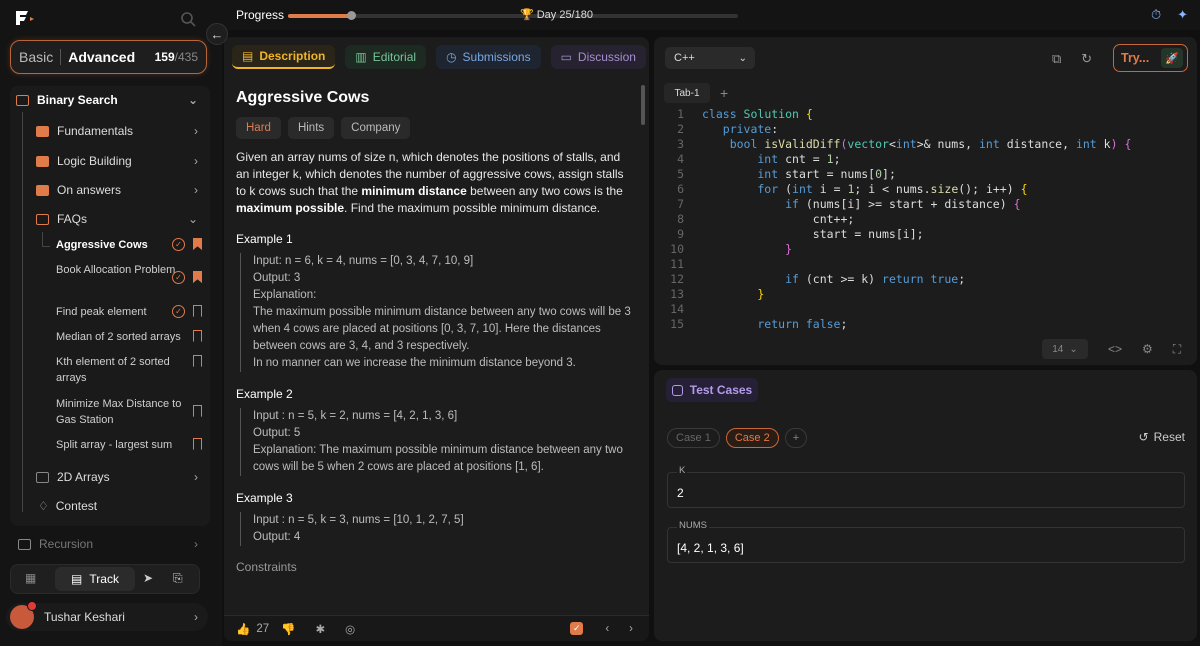 This screenshot has width=1200, height=646. I want to click on send-icon: ➤, so click(148, 578).